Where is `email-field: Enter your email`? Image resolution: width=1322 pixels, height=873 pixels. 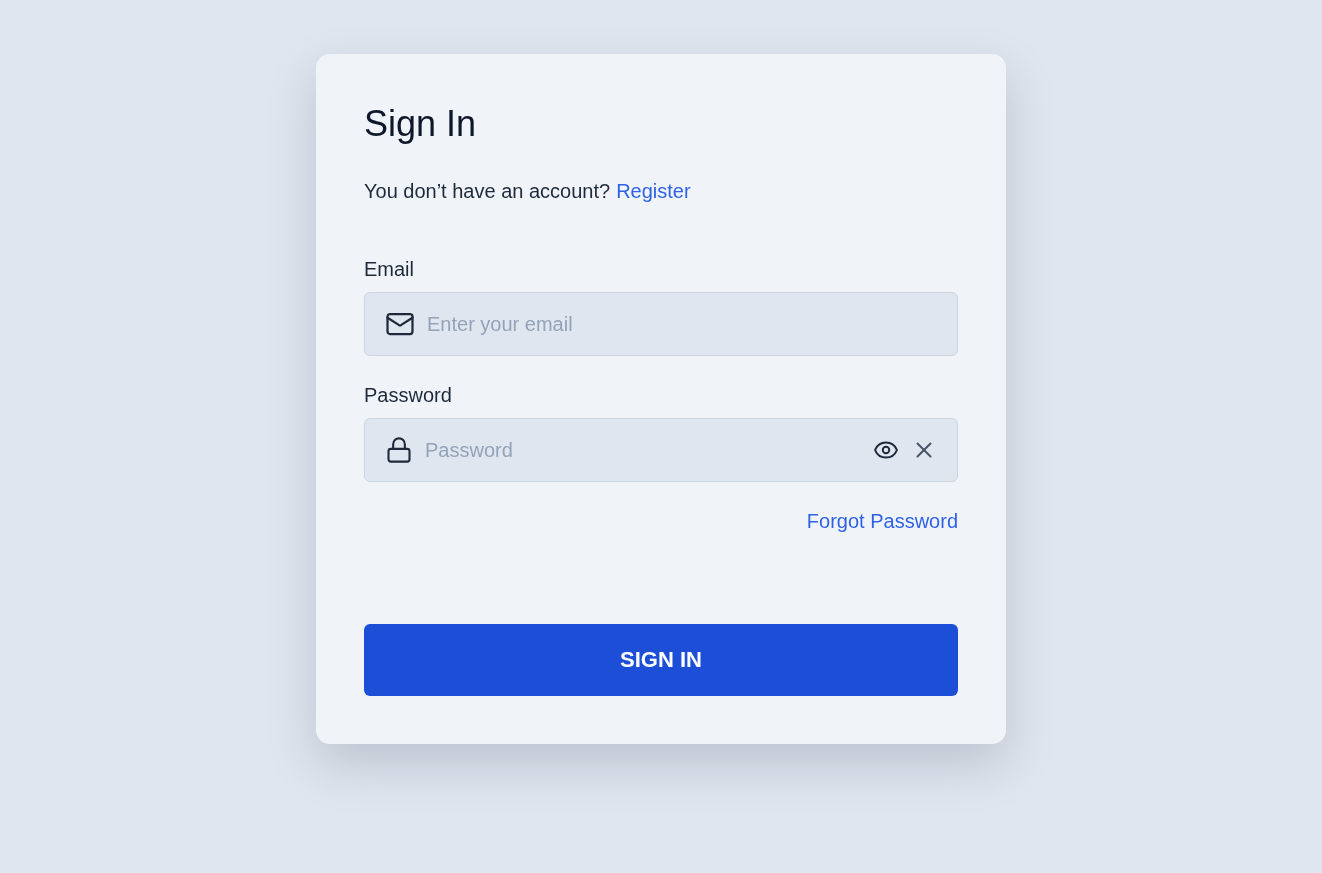 email-field: Enter your email is located at coordinates (661, 324).